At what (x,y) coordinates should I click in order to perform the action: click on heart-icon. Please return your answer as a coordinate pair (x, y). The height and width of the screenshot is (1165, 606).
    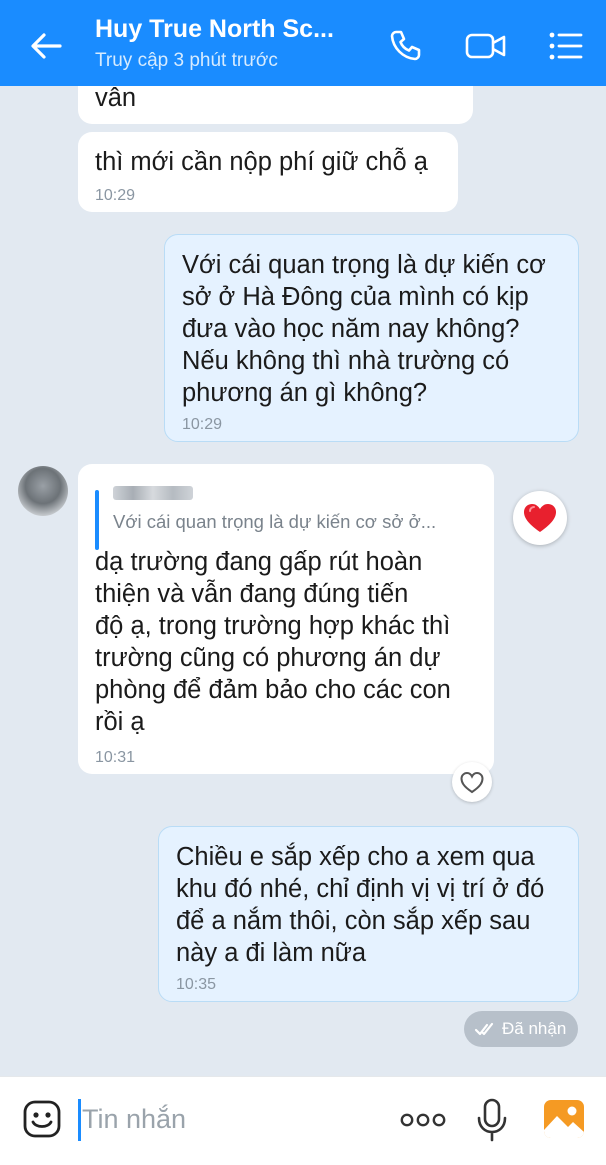
    Looking at the image, I should click on (540, 518).